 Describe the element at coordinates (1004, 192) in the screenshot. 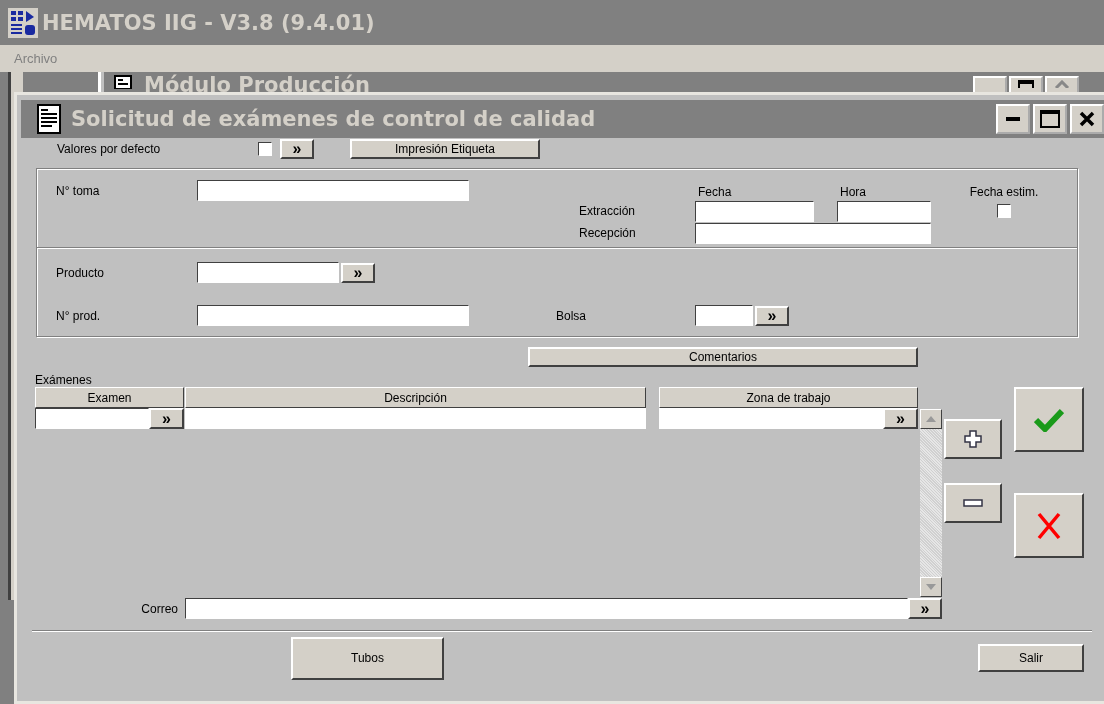

I see `field-label: Fecha estim.` at that location.